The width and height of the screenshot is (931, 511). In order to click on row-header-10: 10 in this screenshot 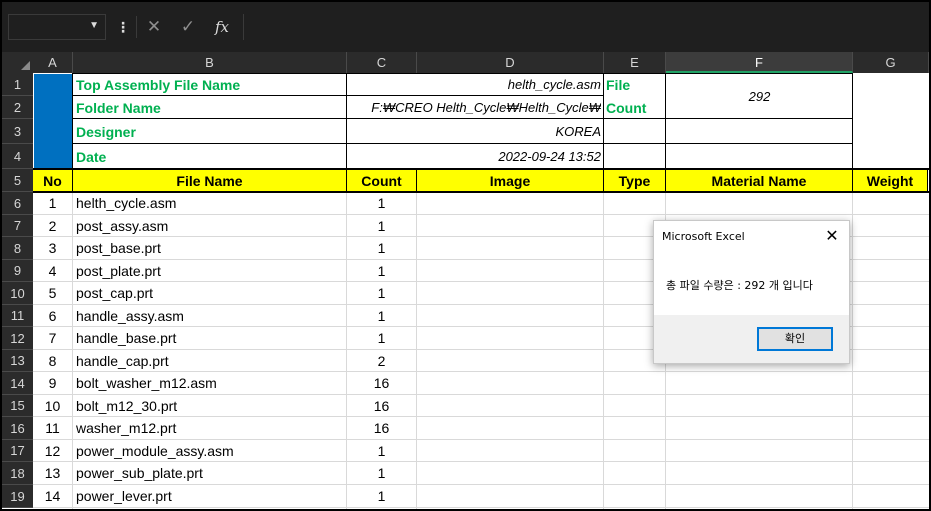, I will do `click(17, 293)`.